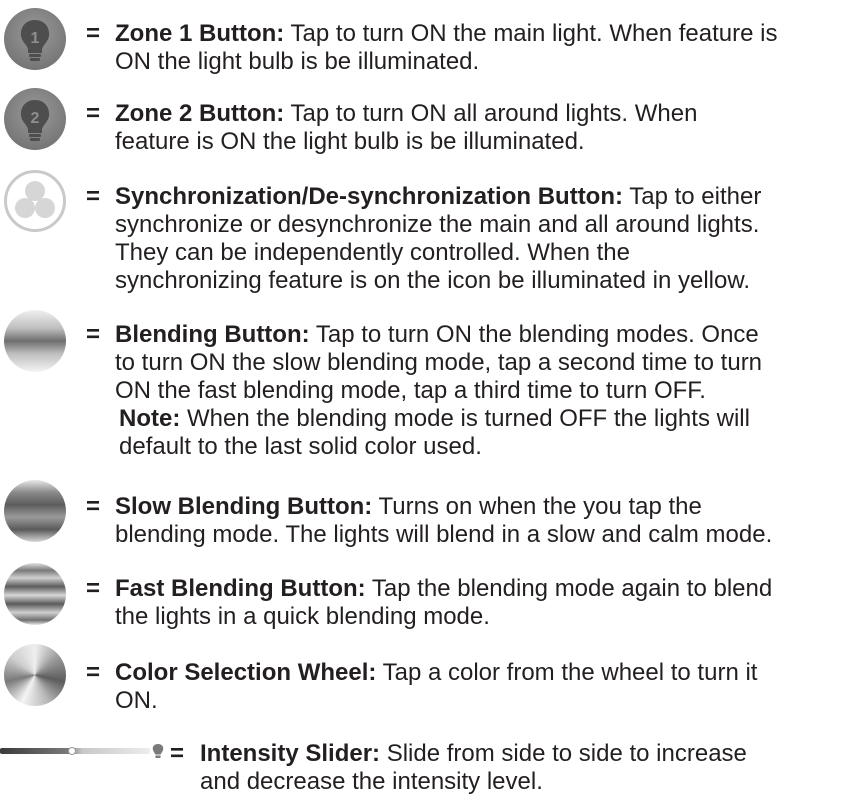 The height and width of the screenshot is (810, 860). What do you see at coordinates (246, 672) in the screenshot?
I see `item-title: Color Selection Wheel:` at bounding box center [246, 672].